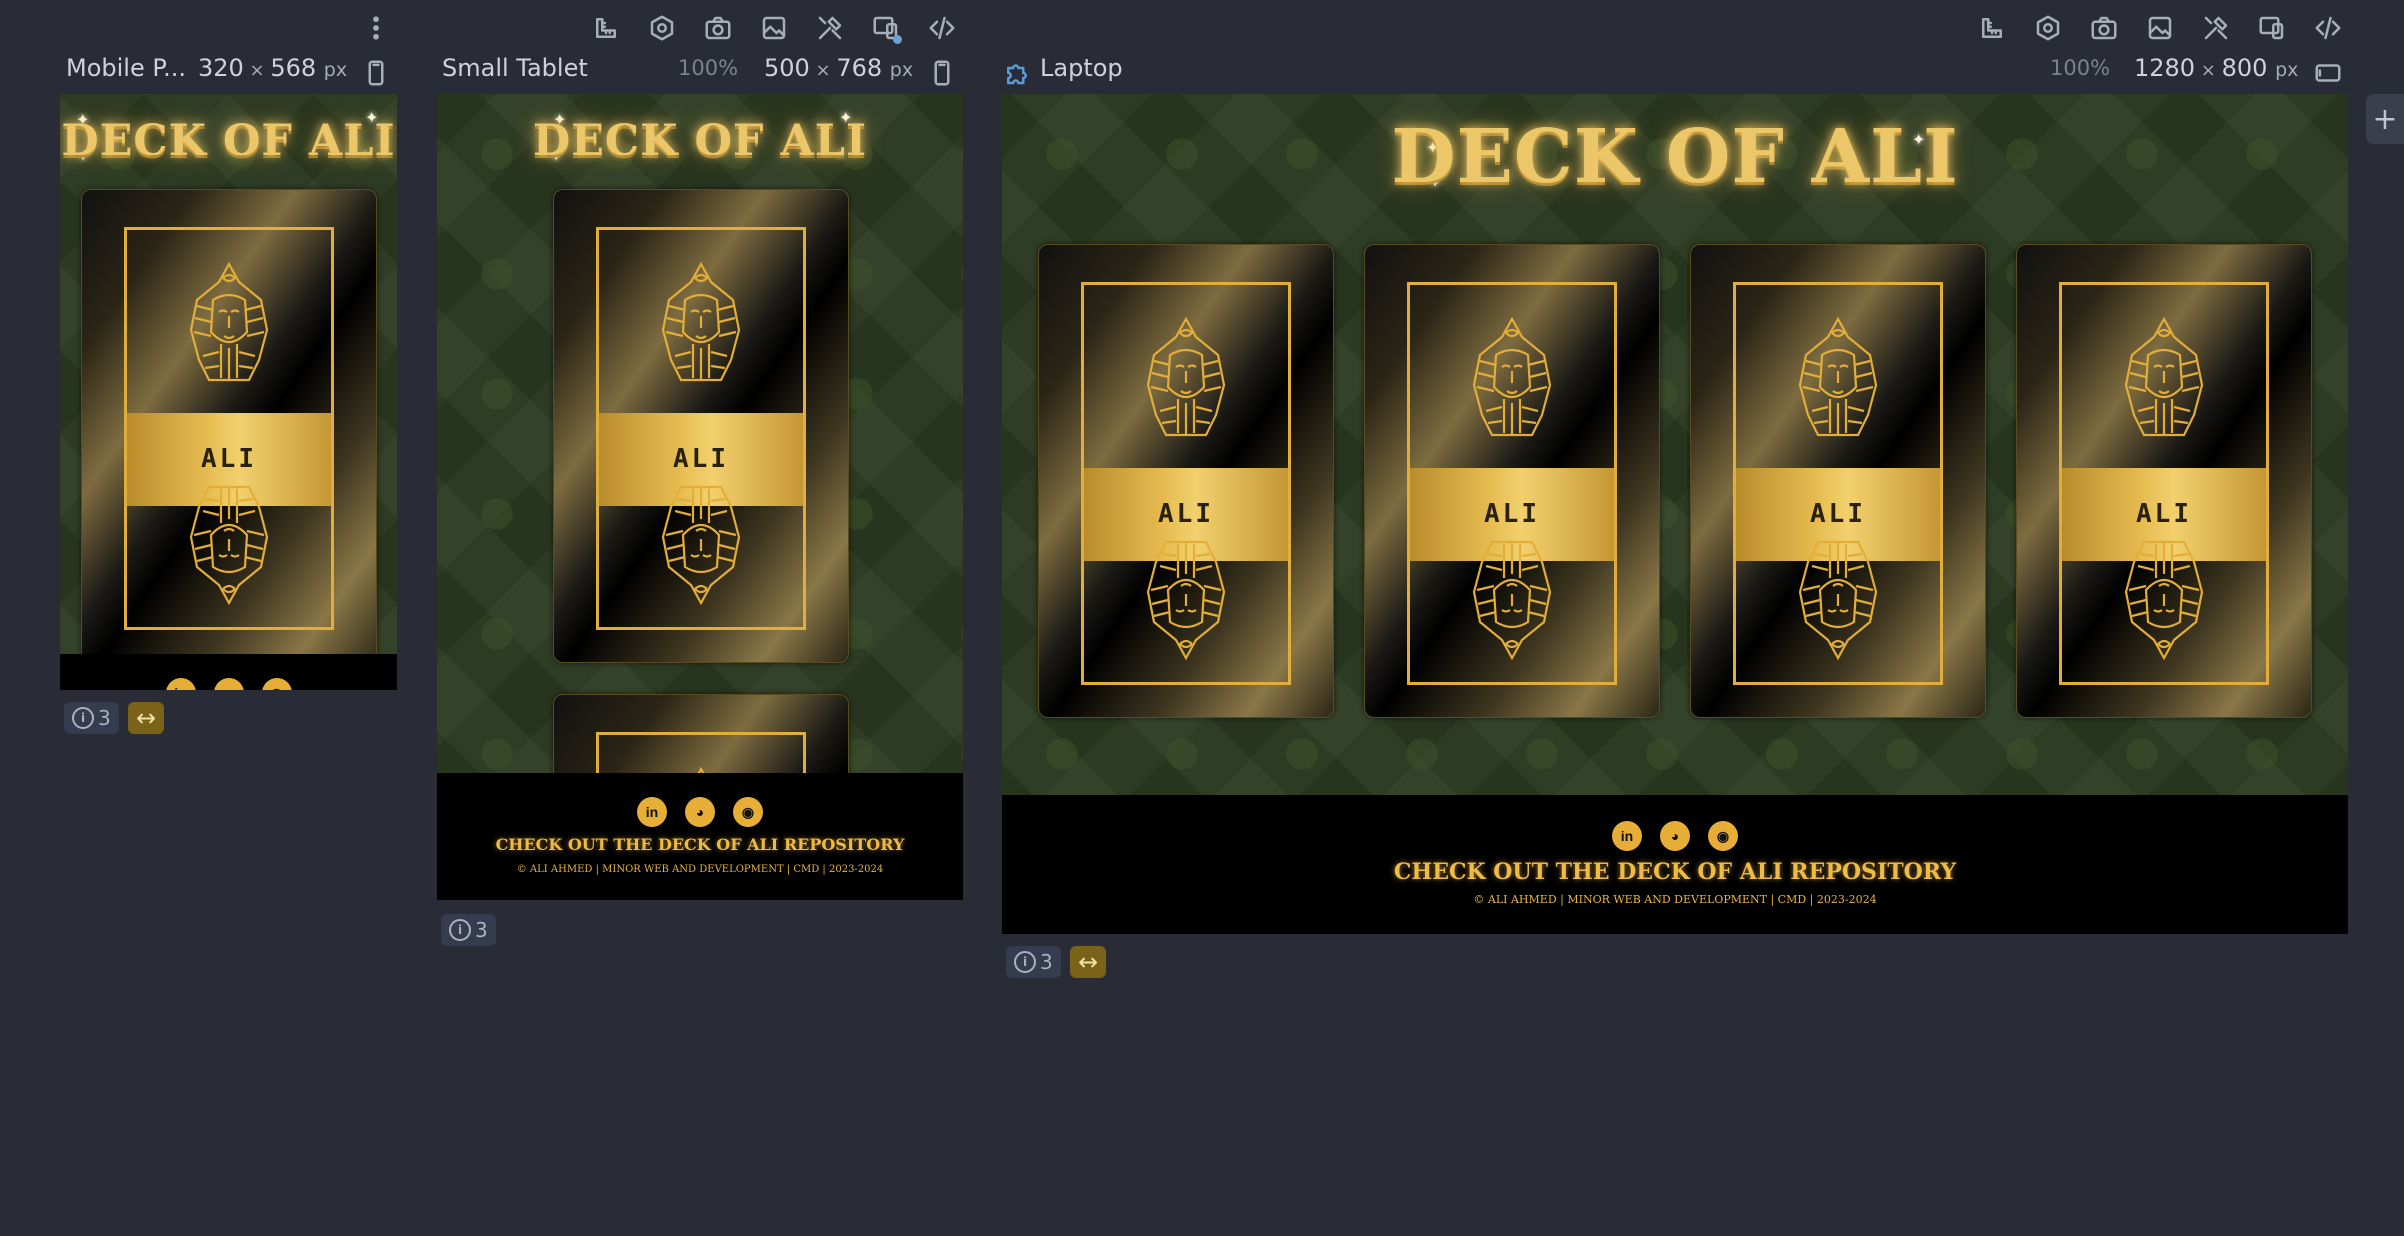 The width and height of the screenshot is (2404, 1236). I want to click on device-height: 800, so click(2244, 68).